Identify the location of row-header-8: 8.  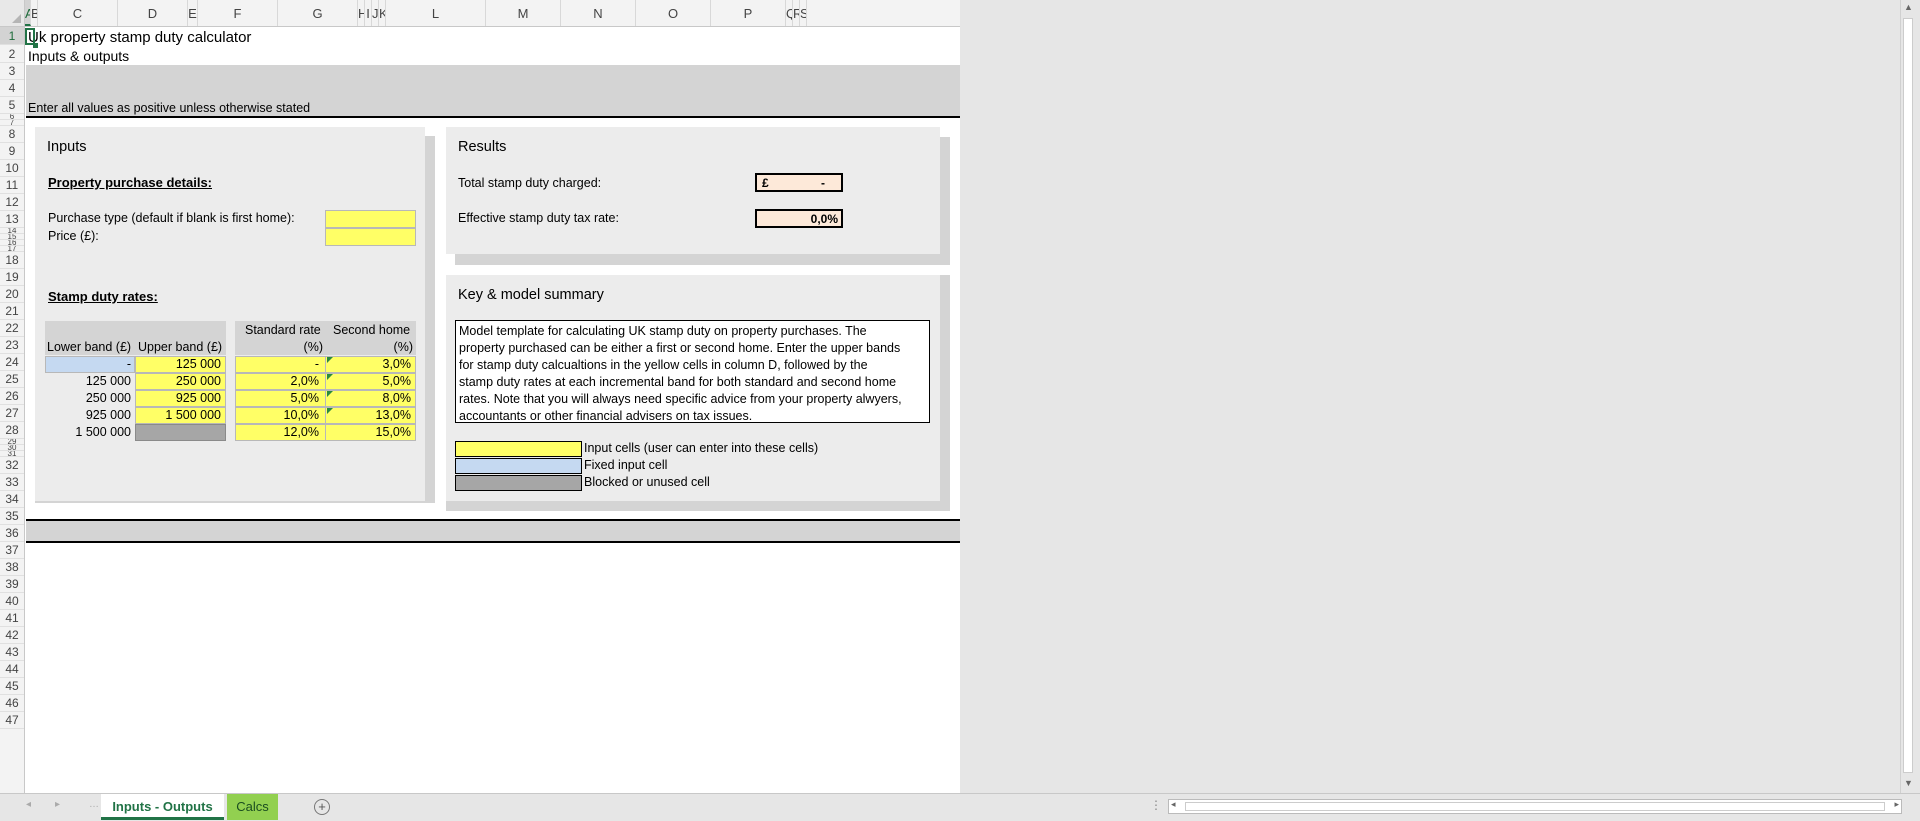
(12, 134).